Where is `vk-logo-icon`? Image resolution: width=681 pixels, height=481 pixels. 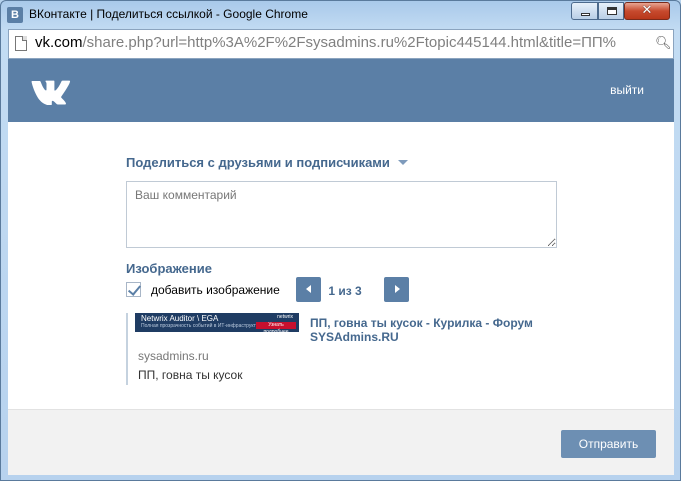
vk-logo-icon is located at coordinates (54, 91).